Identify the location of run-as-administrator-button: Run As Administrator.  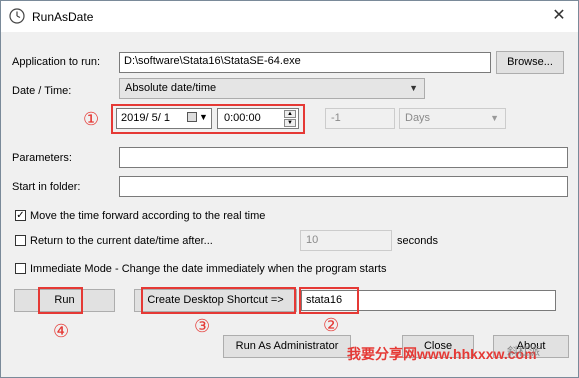
(287, 346).